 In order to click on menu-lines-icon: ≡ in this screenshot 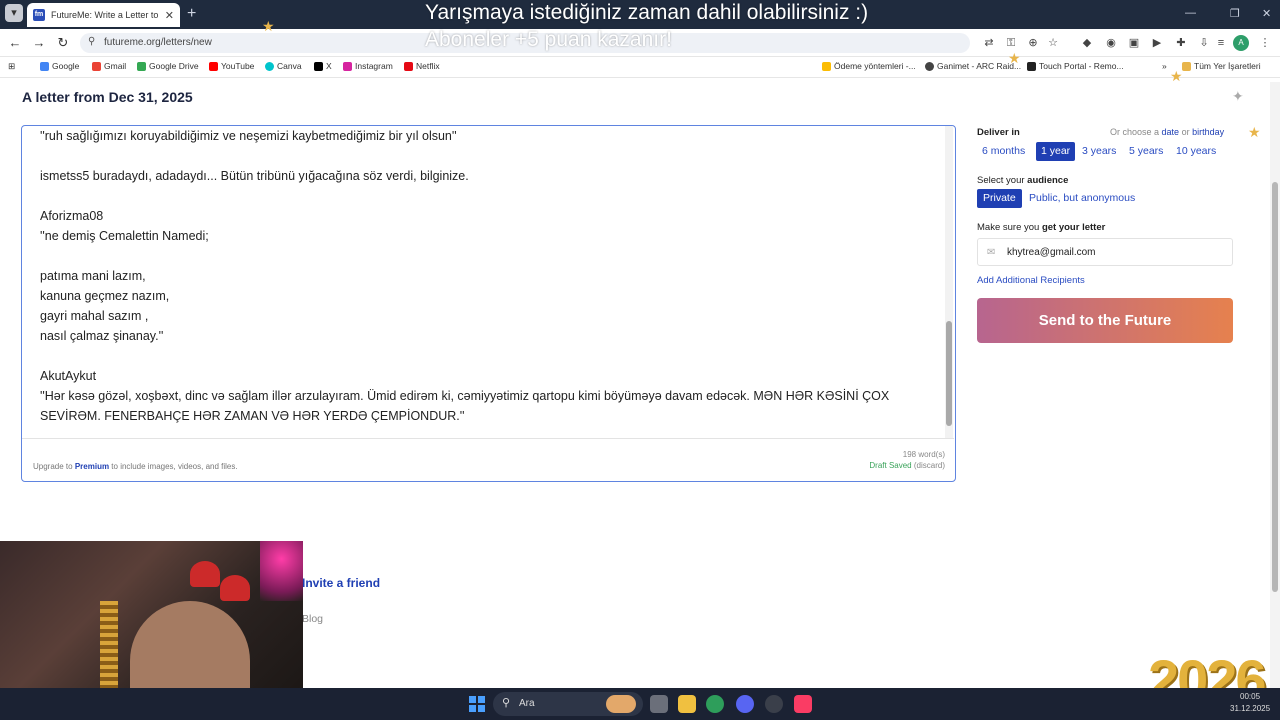, I will do `click(1221, 43)`.